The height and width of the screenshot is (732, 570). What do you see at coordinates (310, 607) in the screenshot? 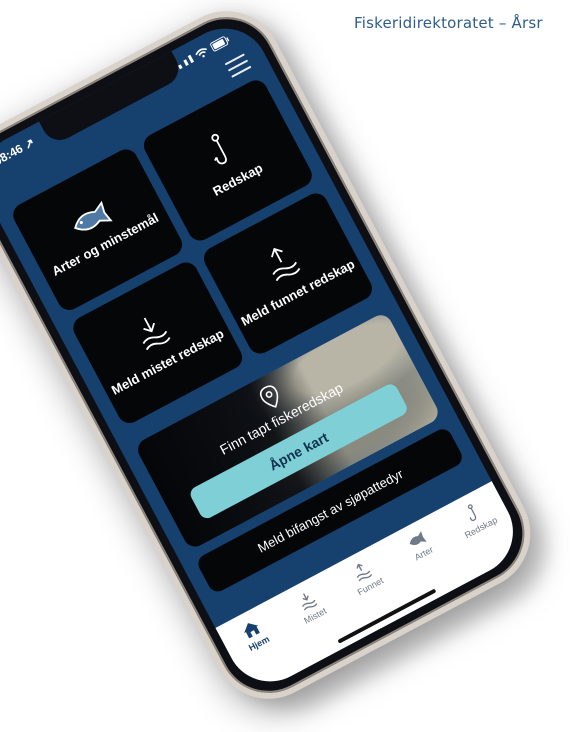
I see `tab-lost: Mistet` at bounding box center [310, 607].